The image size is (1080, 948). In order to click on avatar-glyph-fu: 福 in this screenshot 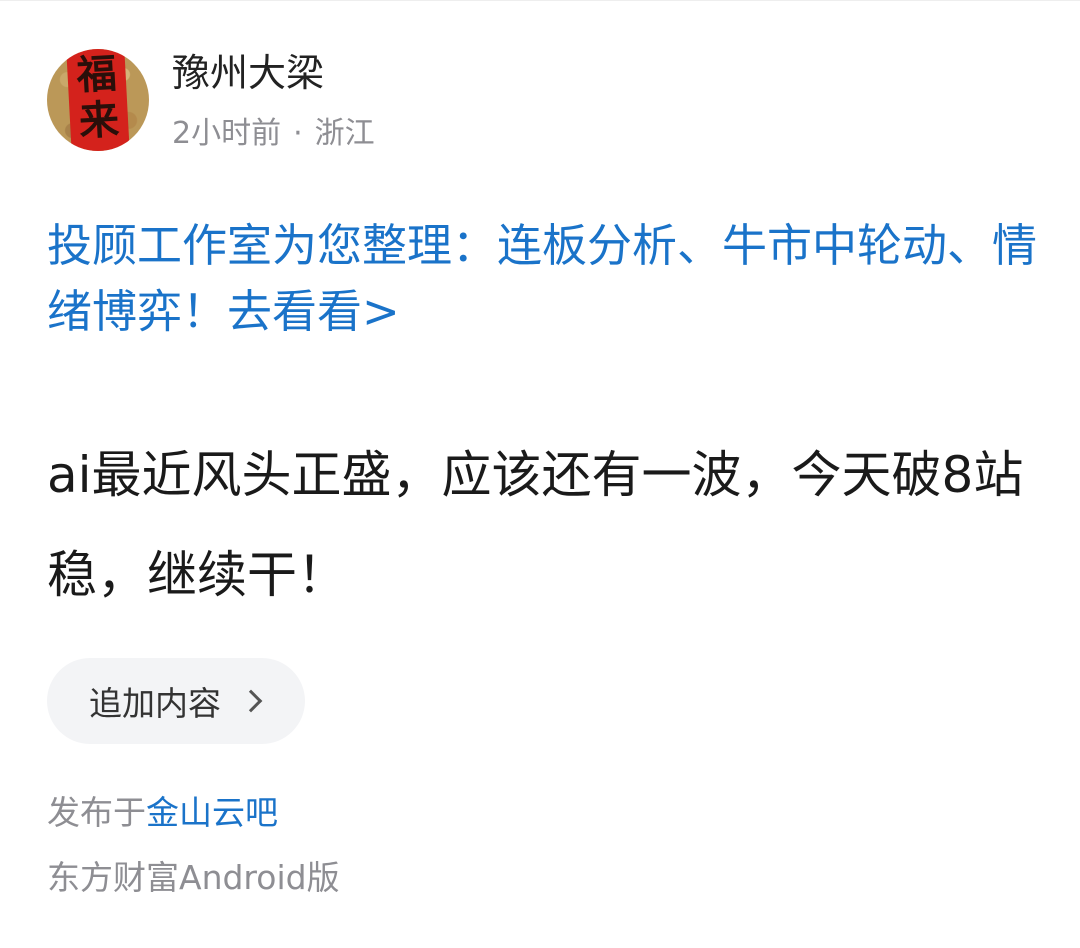, I will do `click(96, 75)`.